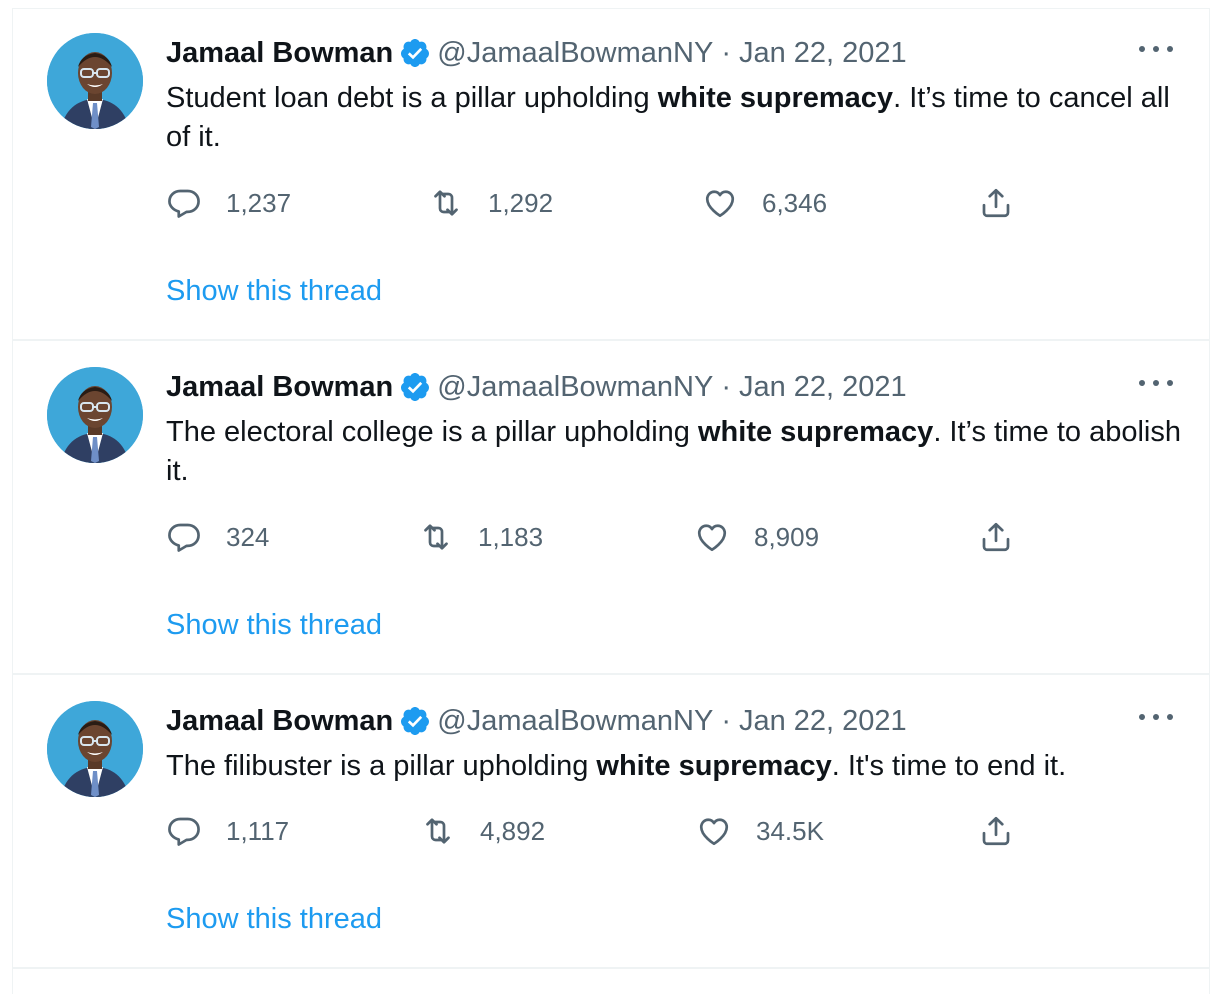 This screenshot has width=1214, height=994. Describe the element at coordinates (601, 831) in the screenshot. I see `tweet-actions: 1,117 4,892 34.5K` at that location.